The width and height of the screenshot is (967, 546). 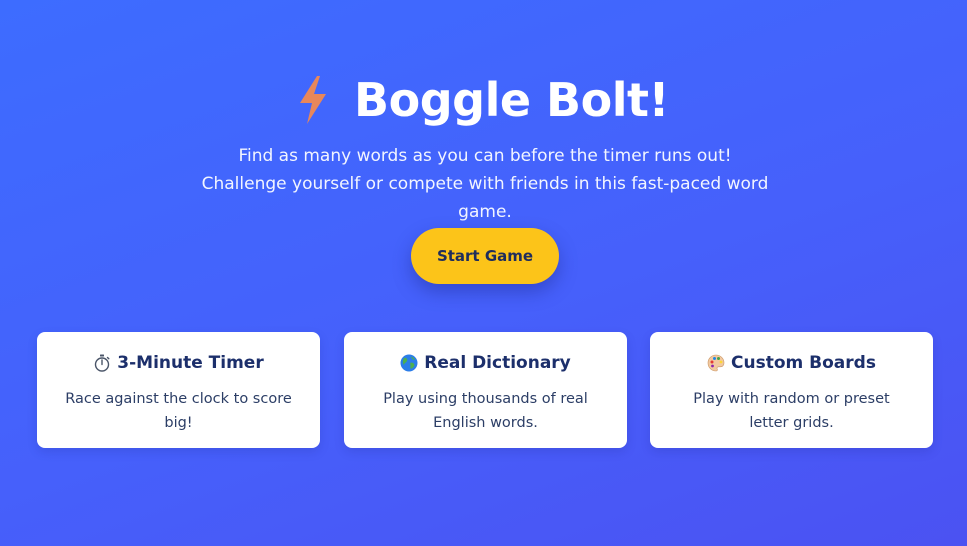 What do you see at coordinates (791, 411) in the screenshot?
I see `feature-description: Play with random or preset letter grids.` at bounding box center [791, 411].